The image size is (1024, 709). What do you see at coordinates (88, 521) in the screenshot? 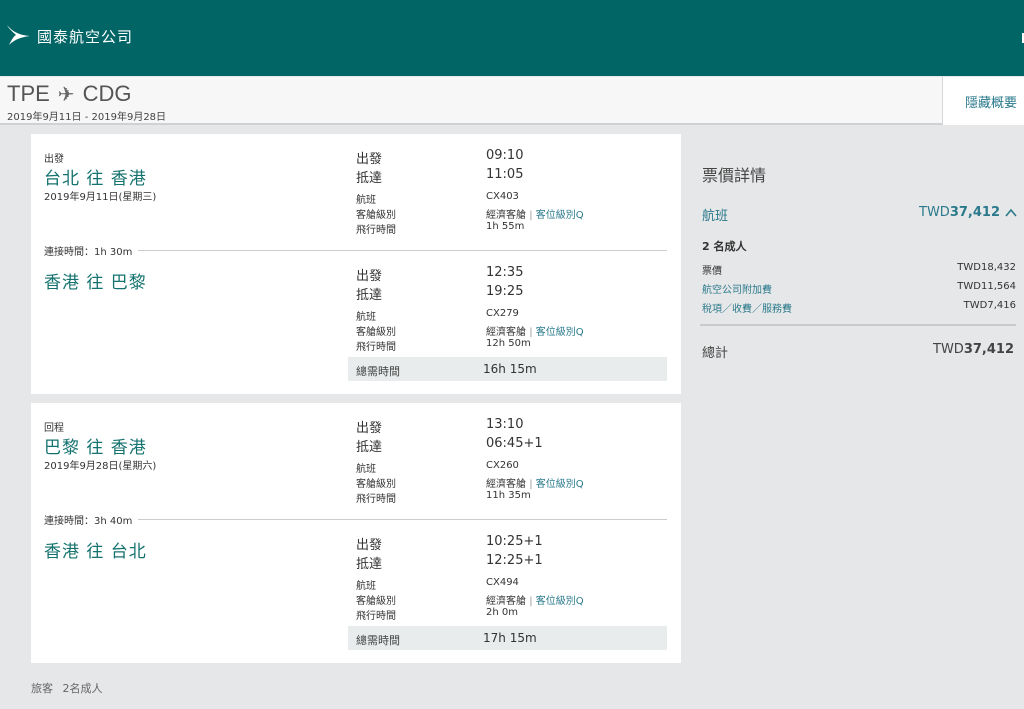
I see `connection-text: 連接時間：3h 40m` at bounding box center [88, 521].